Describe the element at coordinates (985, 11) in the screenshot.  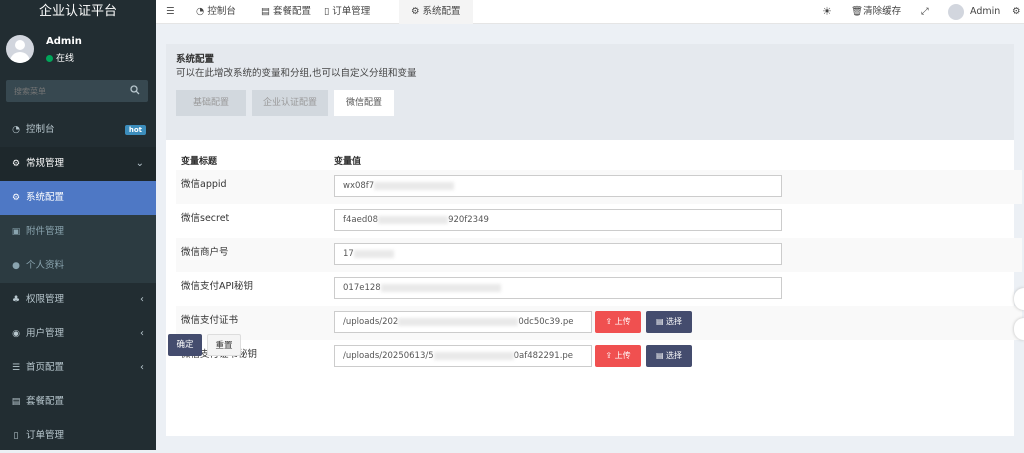
I see `user-menu-label: Admin` at that location.